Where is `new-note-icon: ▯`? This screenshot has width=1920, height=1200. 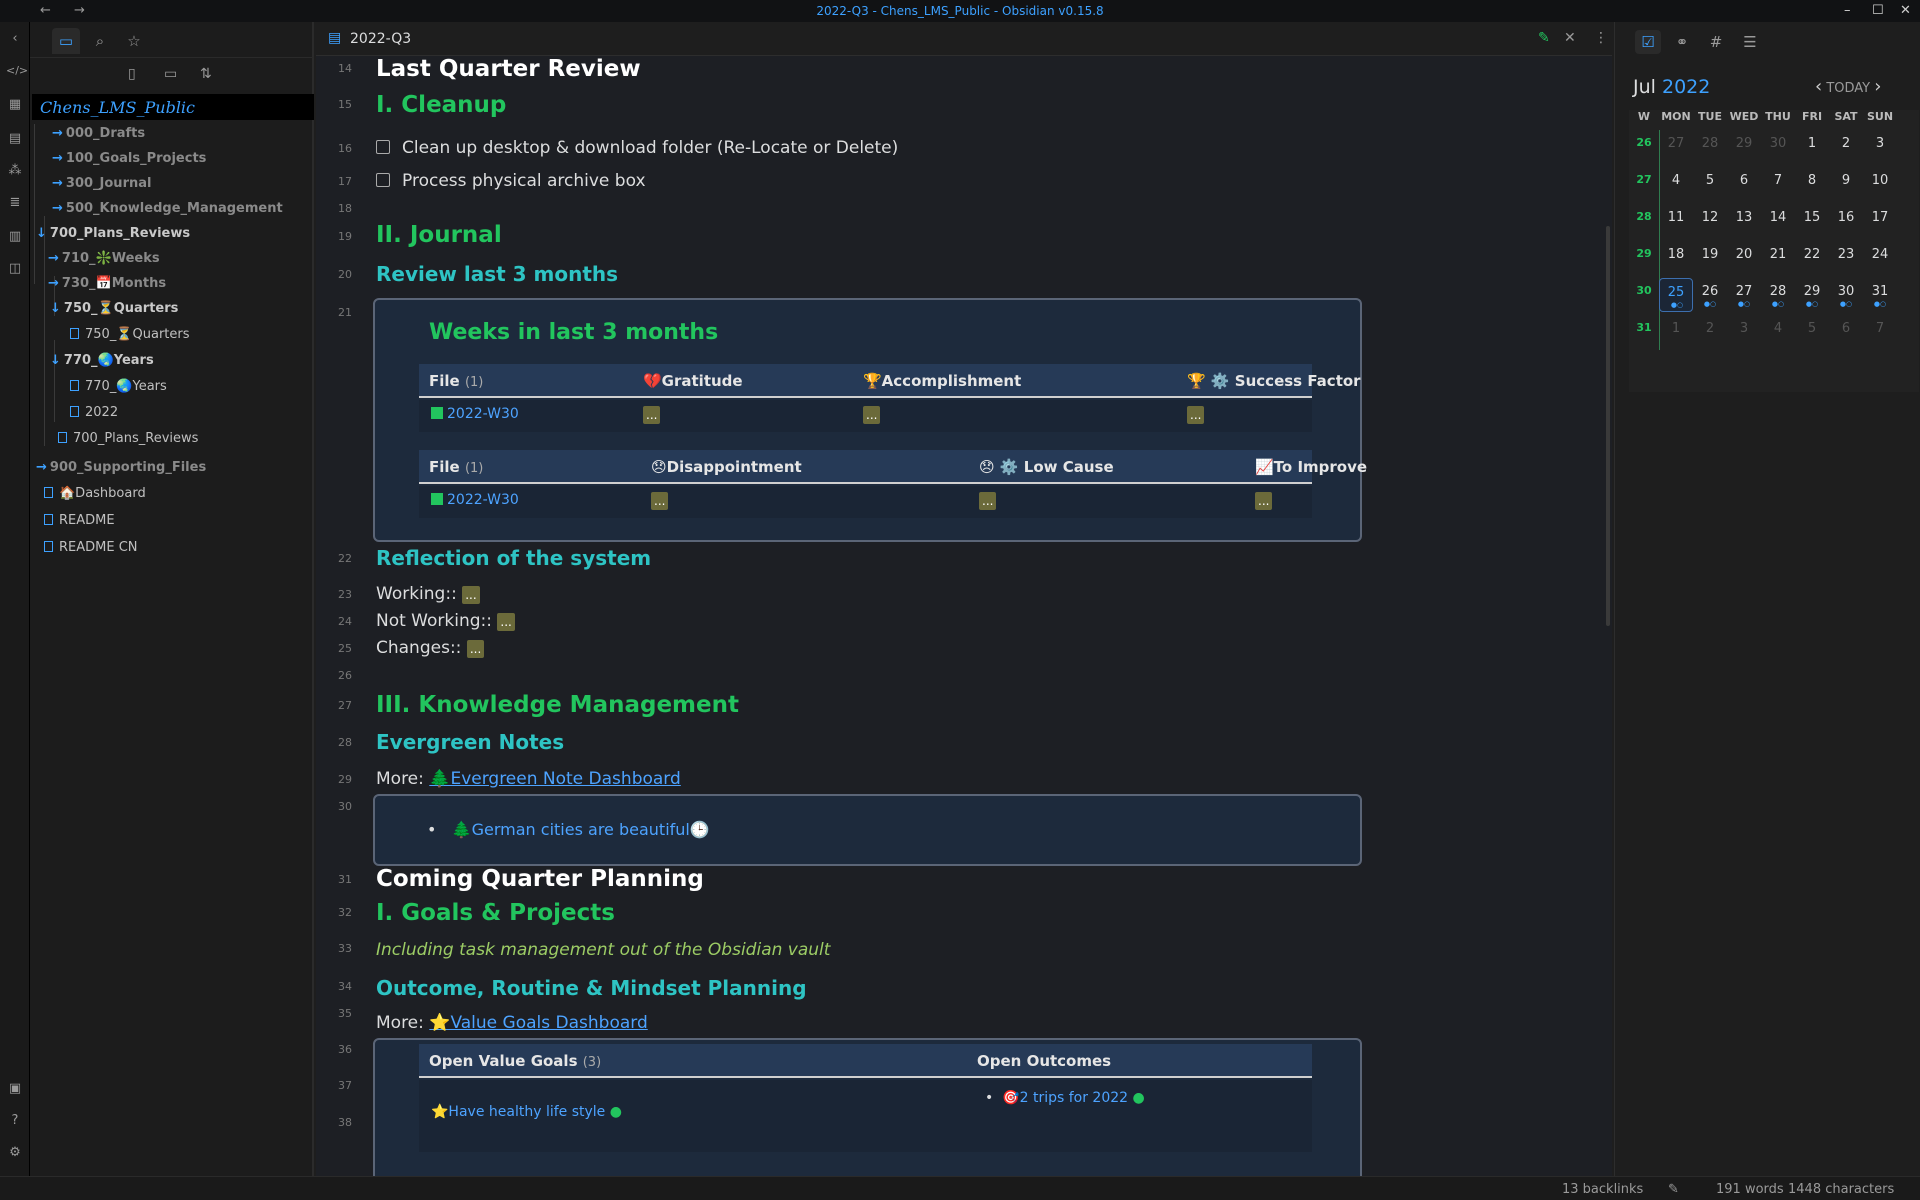 new-note-icon: ▯ is located at coordinates (132, 74).